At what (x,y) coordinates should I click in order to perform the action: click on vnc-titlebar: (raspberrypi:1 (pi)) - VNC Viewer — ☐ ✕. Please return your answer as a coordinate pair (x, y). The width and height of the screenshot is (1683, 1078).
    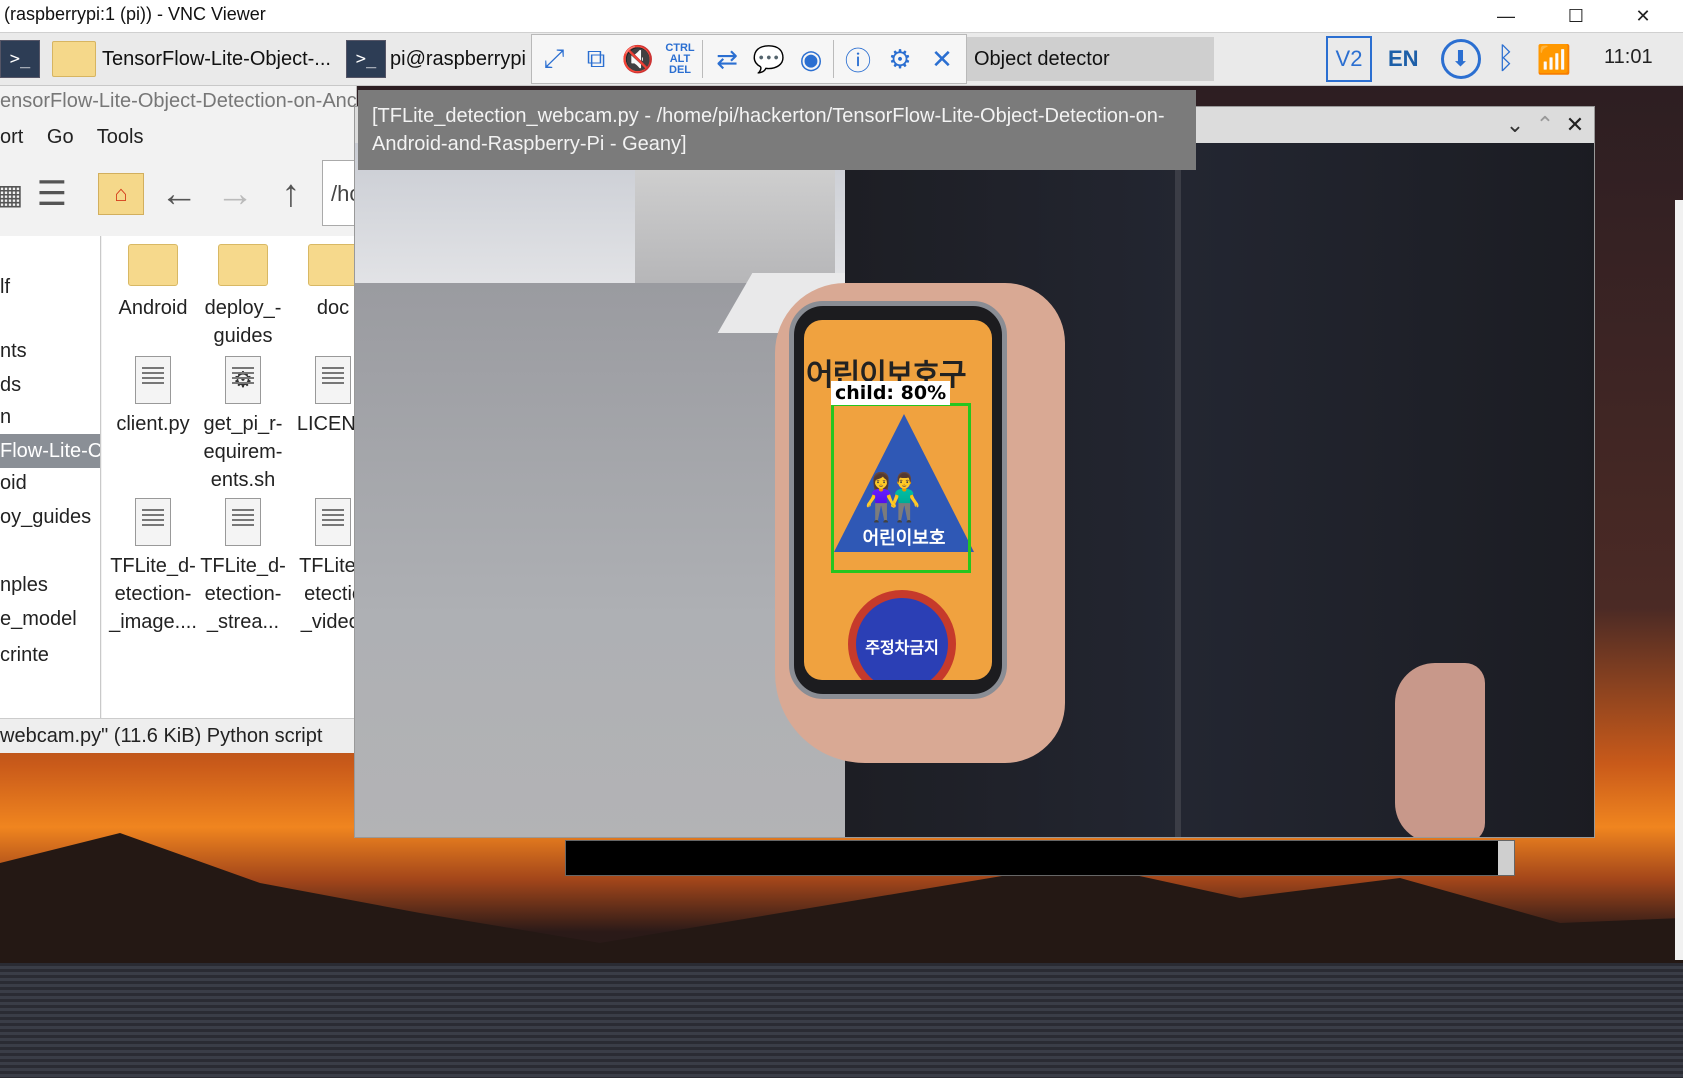
    Looking at the image, I should click on (841, 16).